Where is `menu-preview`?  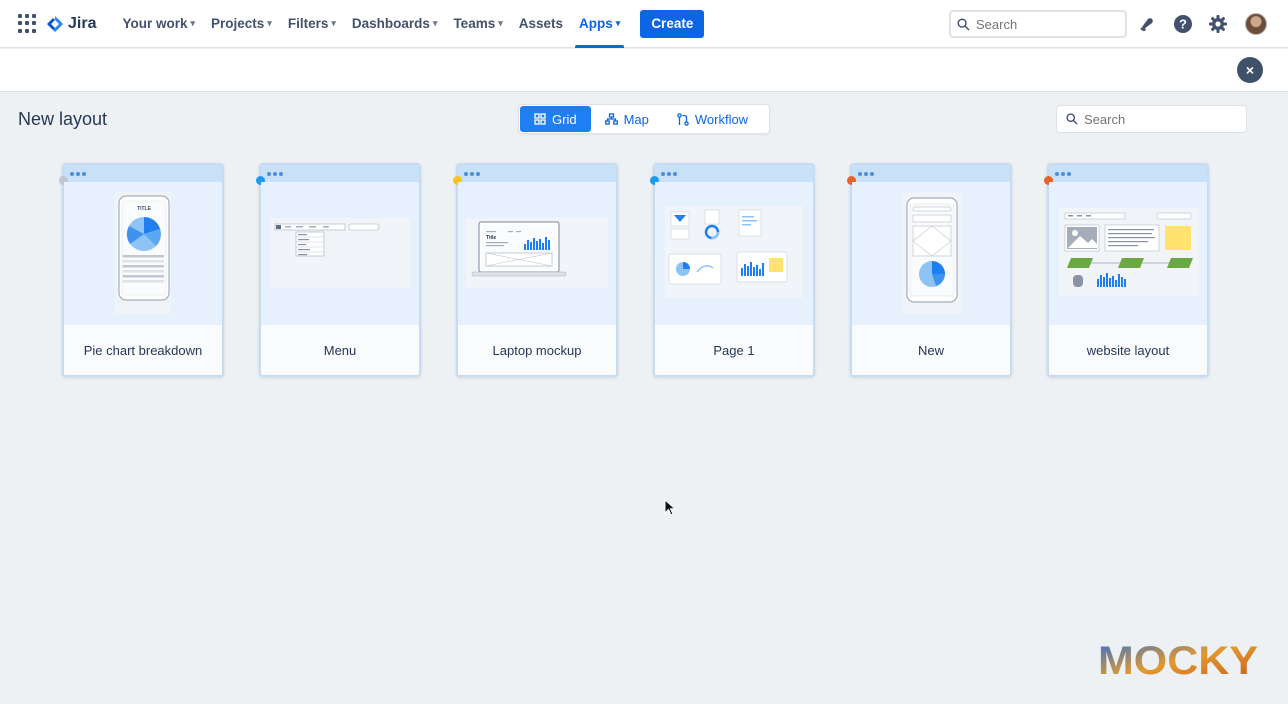
menu-preview is located at coordinates (341, 253).